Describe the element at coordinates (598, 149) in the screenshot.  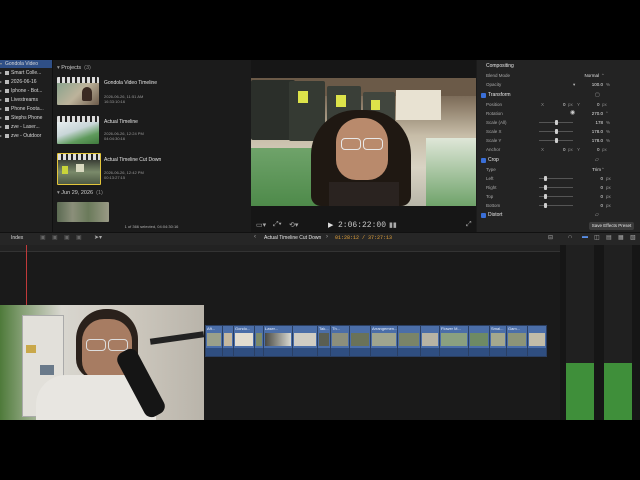
I see `anchor-y-value: 0` at that location.